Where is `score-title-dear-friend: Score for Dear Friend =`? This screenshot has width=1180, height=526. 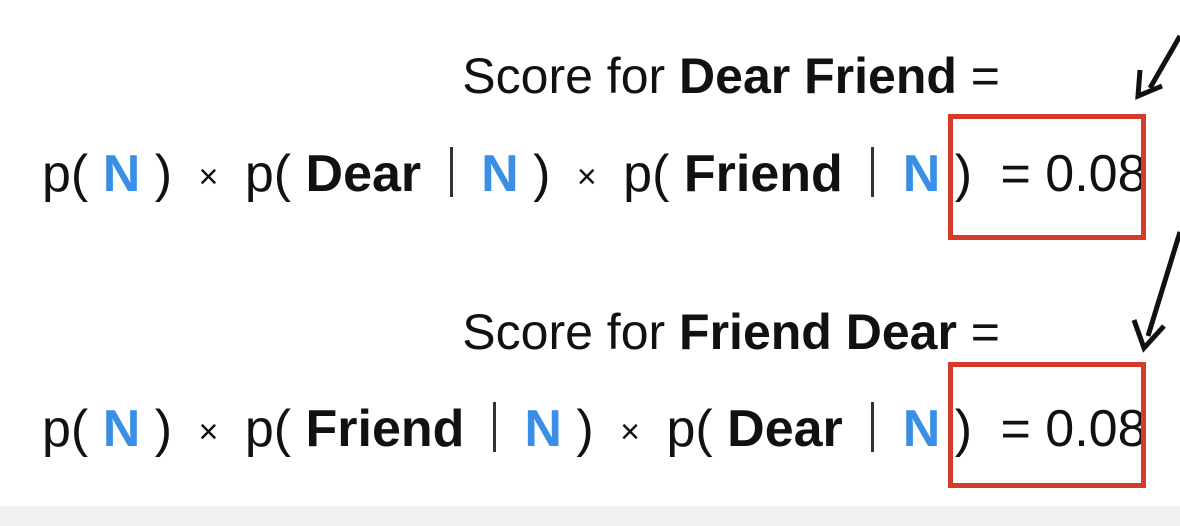
score-title-dear-friend: Score for Dear Friend = is located at coordinates (500, 76).